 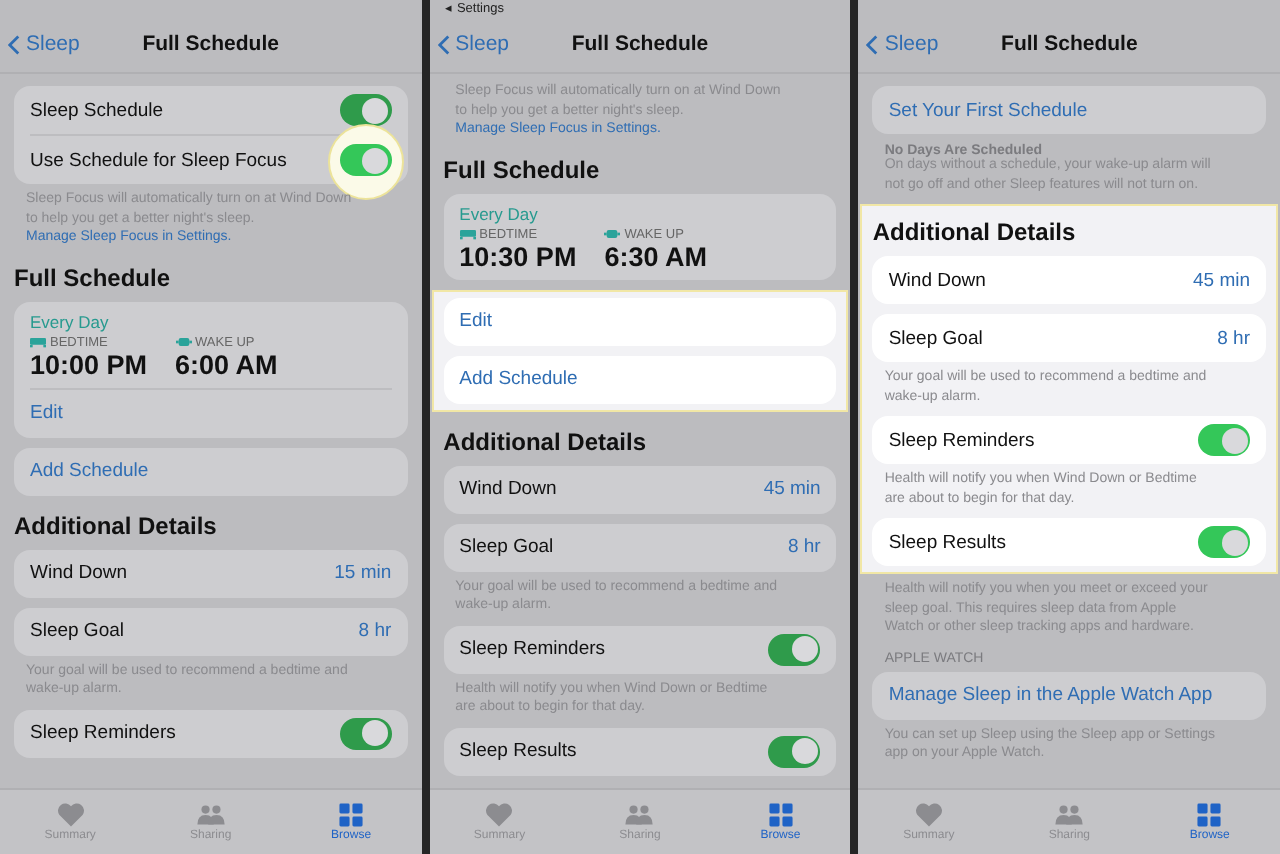 What do you see at coordinates (988, 110) in the screenshot?
I see `action-link: Set Your First Schedule` at bounding box center [988, 110].